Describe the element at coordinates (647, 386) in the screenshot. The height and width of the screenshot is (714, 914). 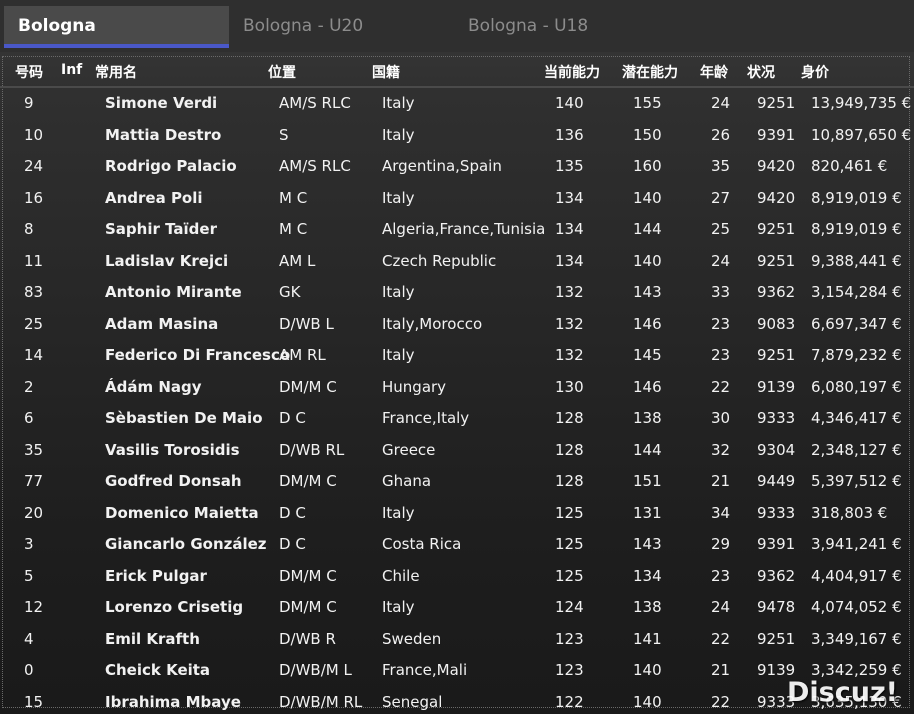
I see `cell-potential-ability: 146` at that location.